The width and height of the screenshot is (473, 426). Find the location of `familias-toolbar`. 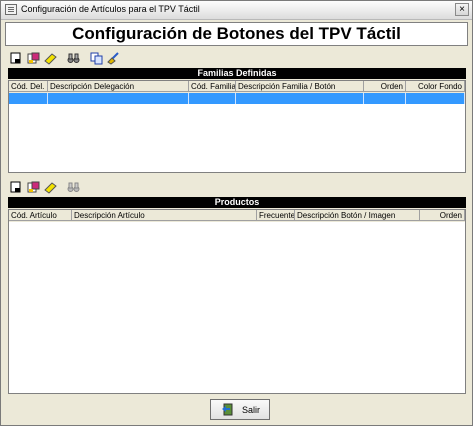

familias-toolbar is located at coordinates (64, 58).